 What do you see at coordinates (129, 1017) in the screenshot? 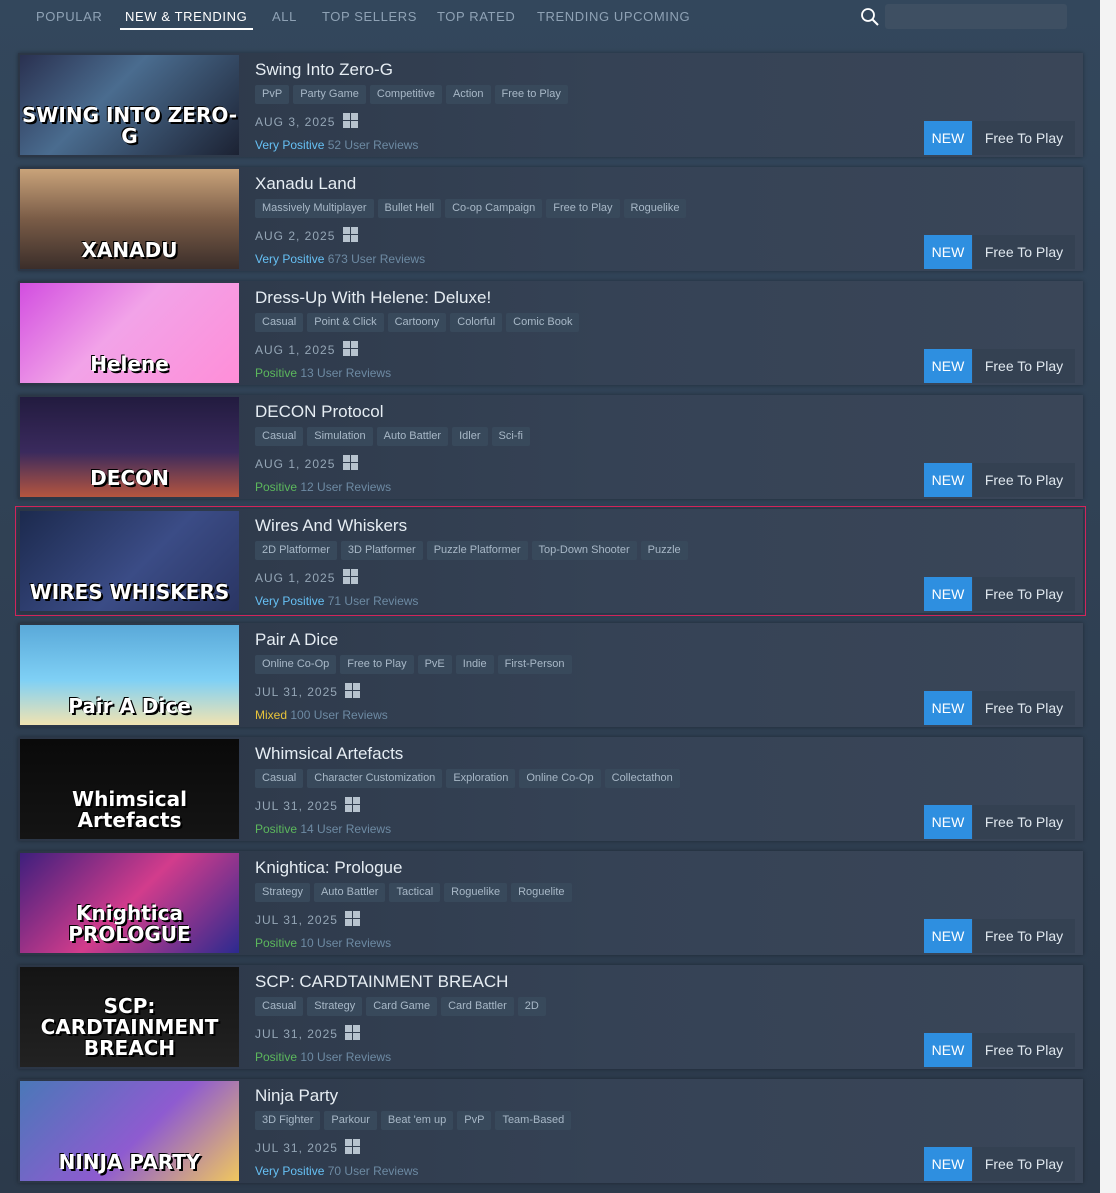
I see `game-capsule-image: SCP: CARDTAINMENT BREACH` at bounding box center [129, 1017].